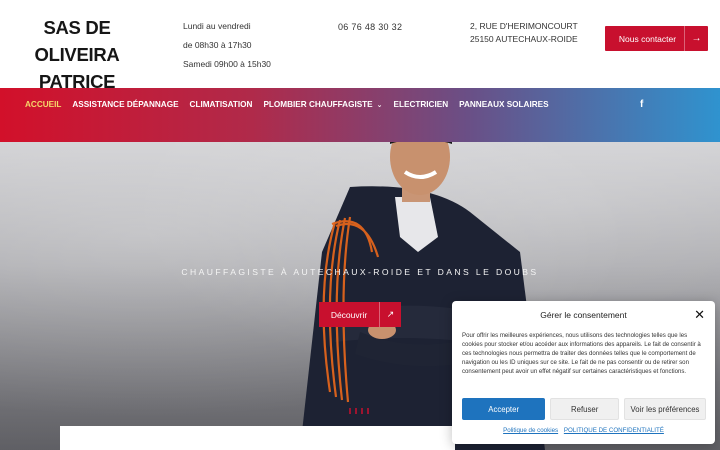  What do you see at coordinates (641, 104) in the screenshot?
I see `facebook-icon: f` at bounding box center [641, 104].